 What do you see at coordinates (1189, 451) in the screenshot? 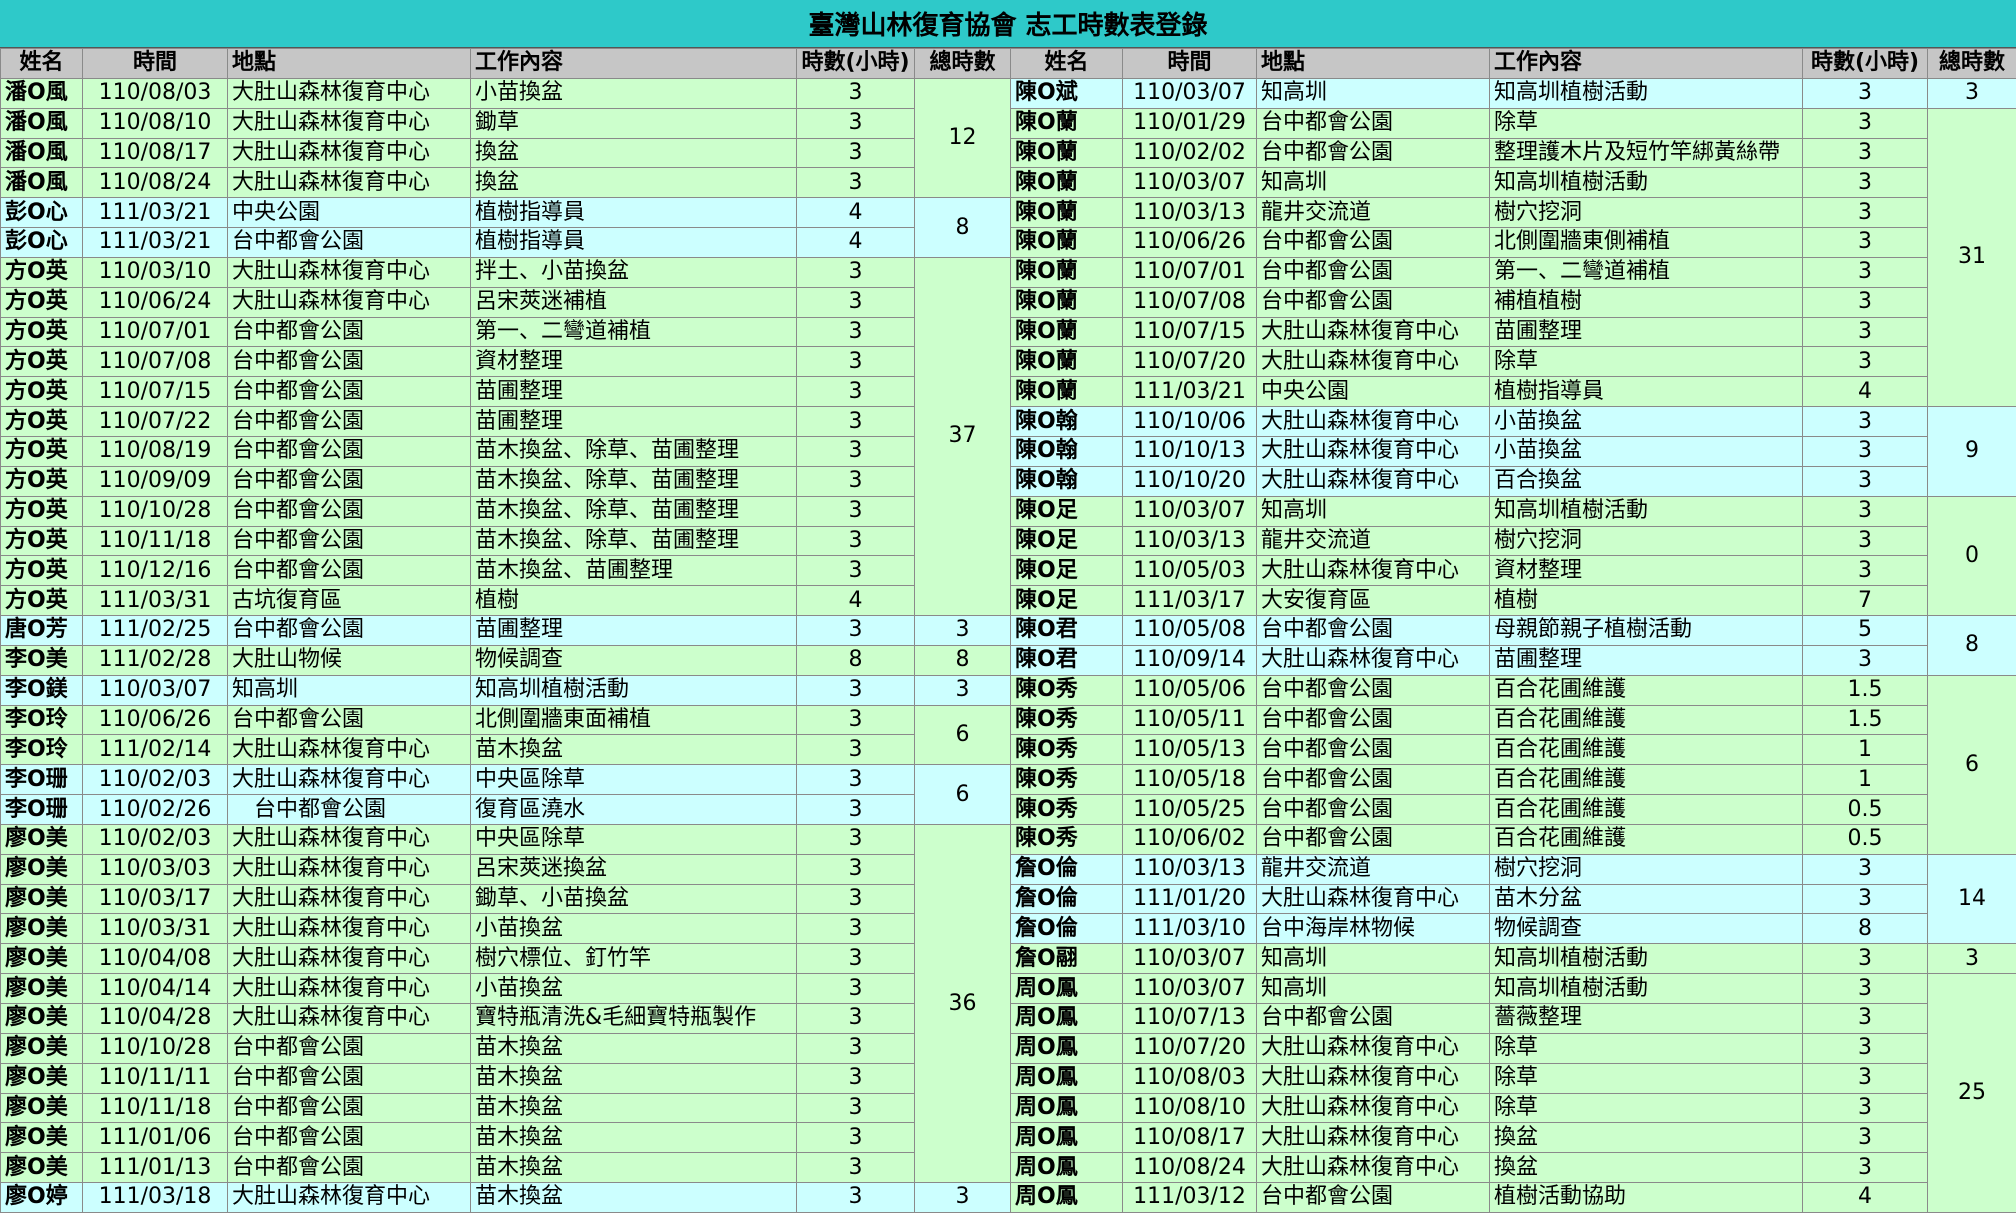
I see `cell-date: 110/10/13` at bounding box center [1189, 451].